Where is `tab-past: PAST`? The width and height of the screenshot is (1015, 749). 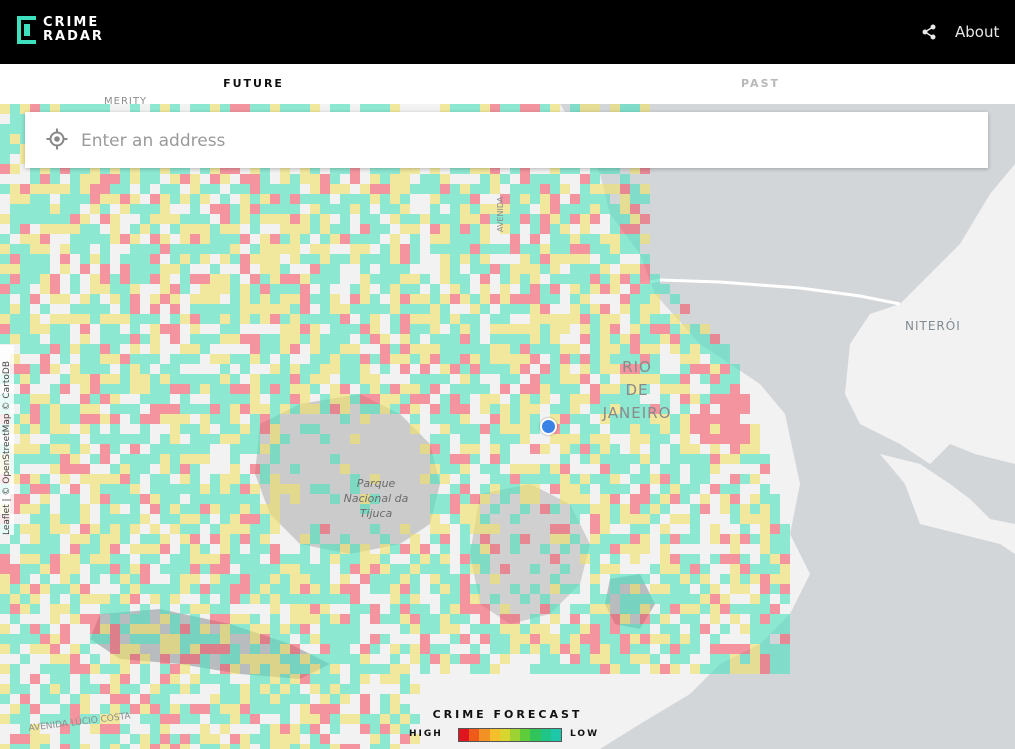
tab-past: PAST is located at coordinates (760, 84).